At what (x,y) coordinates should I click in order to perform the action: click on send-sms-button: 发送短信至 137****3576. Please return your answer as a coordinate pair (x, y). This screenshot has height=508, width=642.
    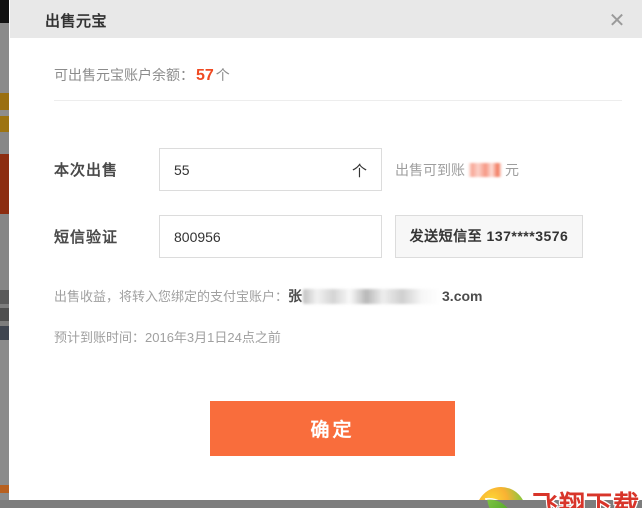
    Looking at the image, I should click on (489, 236).